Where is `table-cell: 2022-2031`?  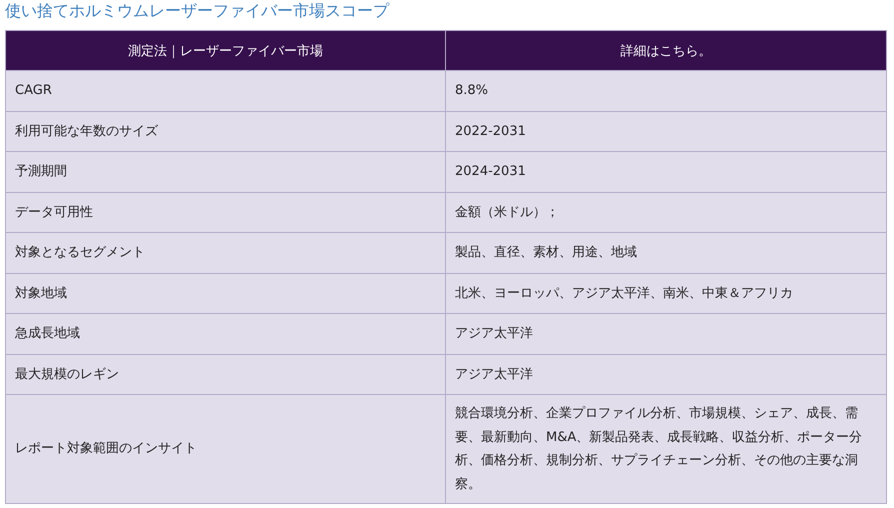 table-cell: 2022-2031 is located at coordinates (666, 131).